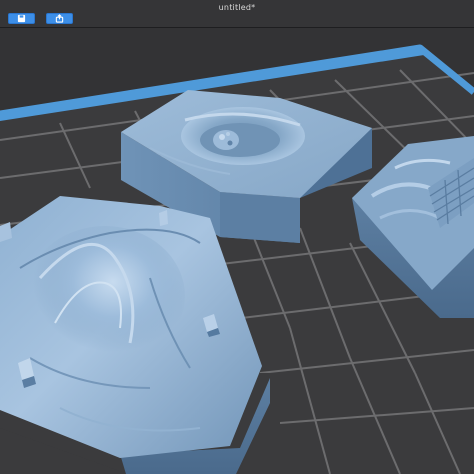  I want to click on share-icon, so click(59, 18).